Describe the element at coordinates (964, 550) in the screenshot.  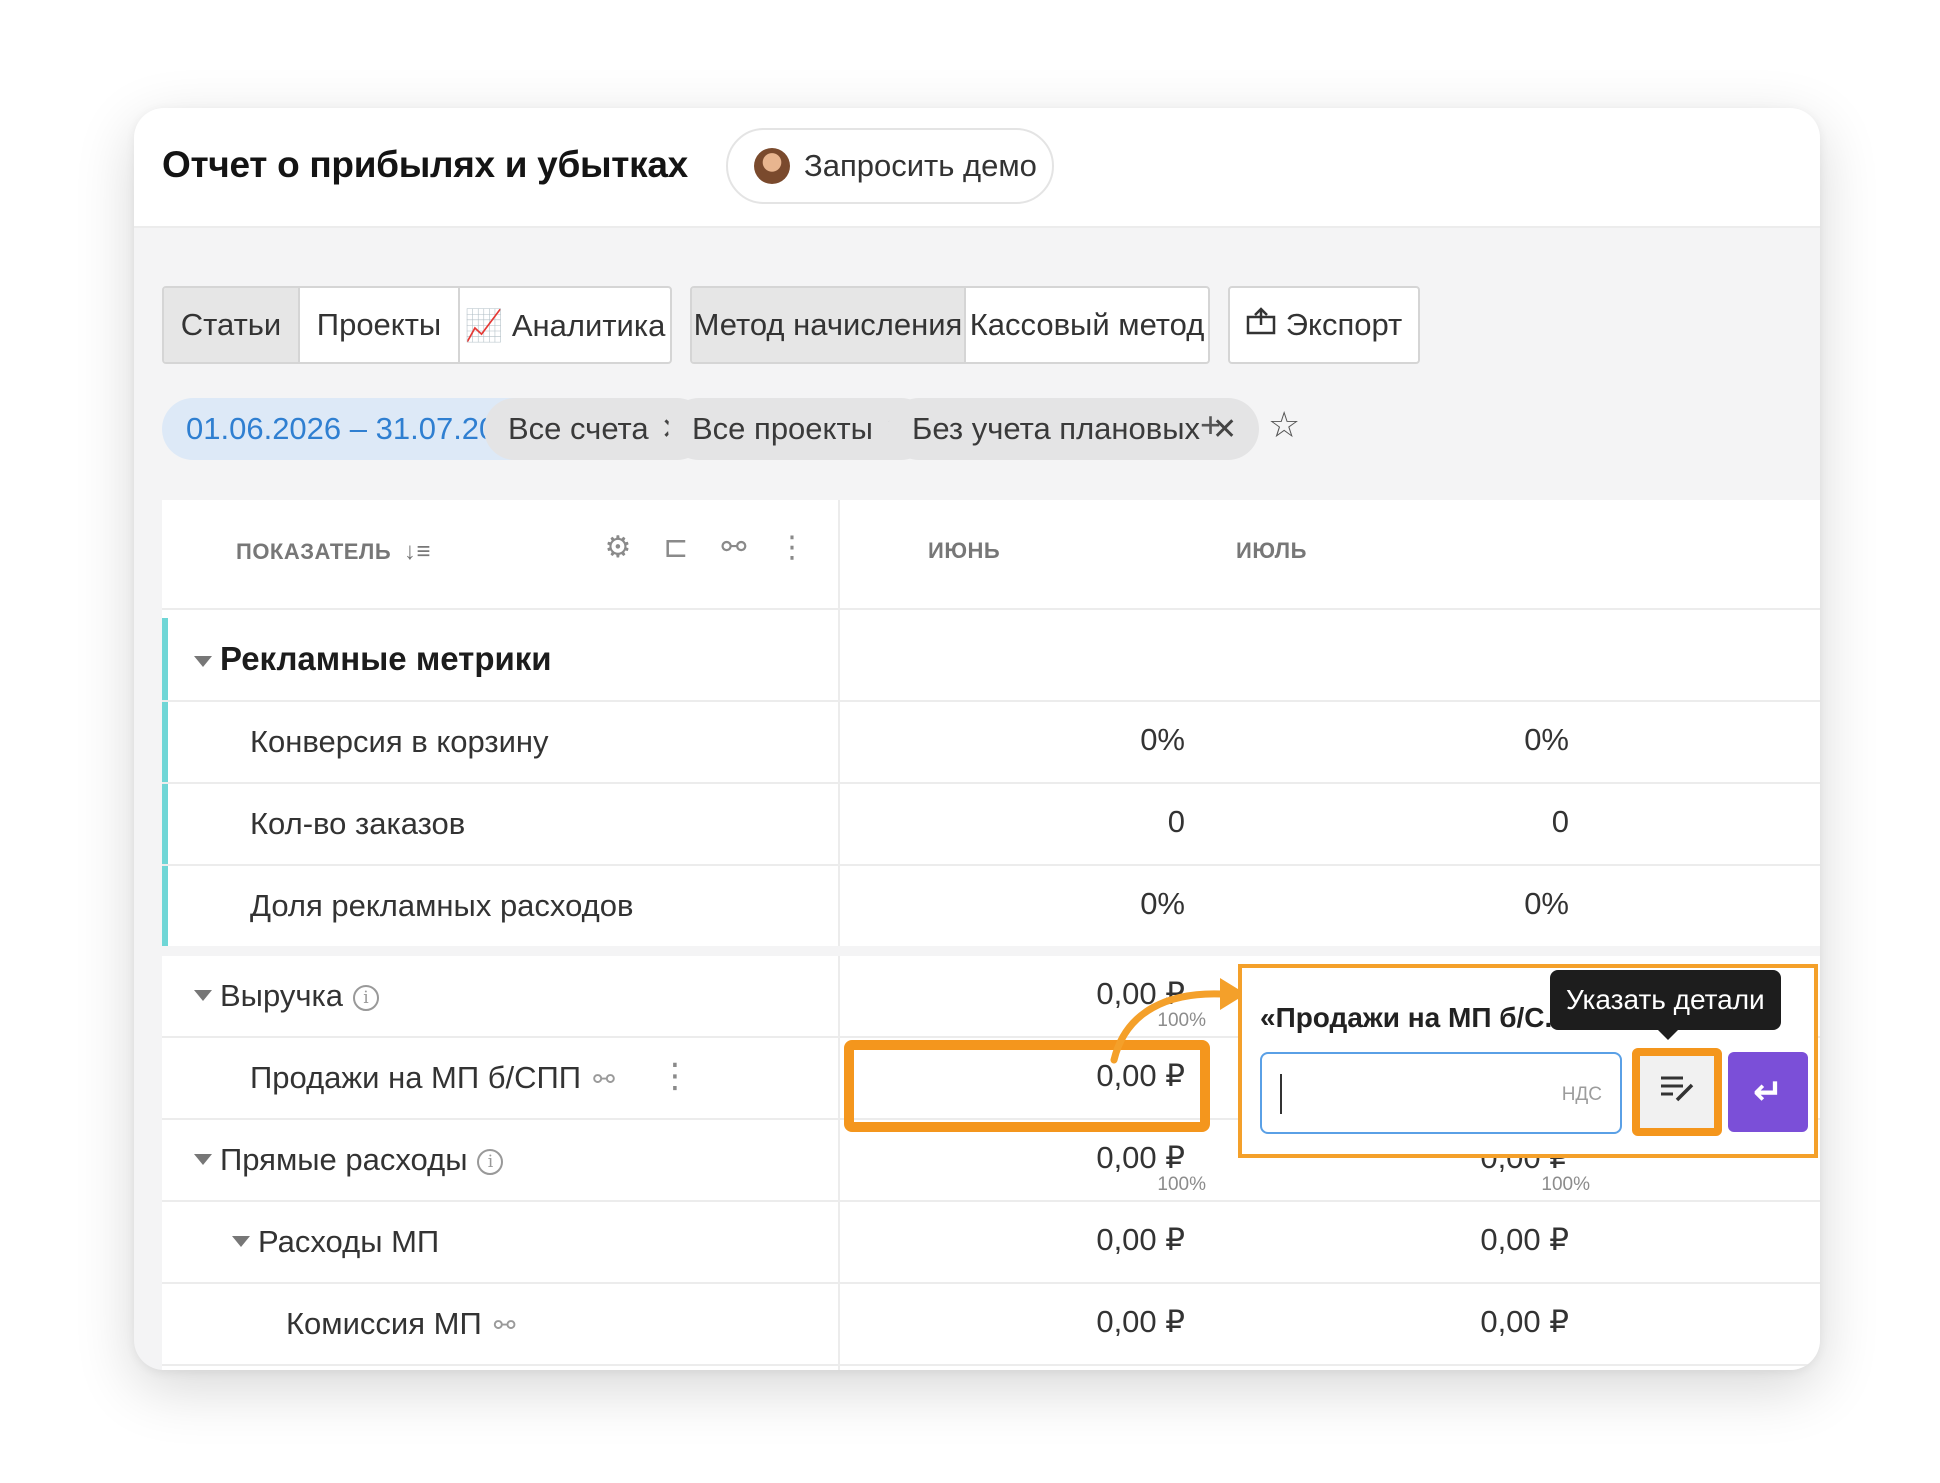
I see `column-june: ИЮНЬ` at that location.